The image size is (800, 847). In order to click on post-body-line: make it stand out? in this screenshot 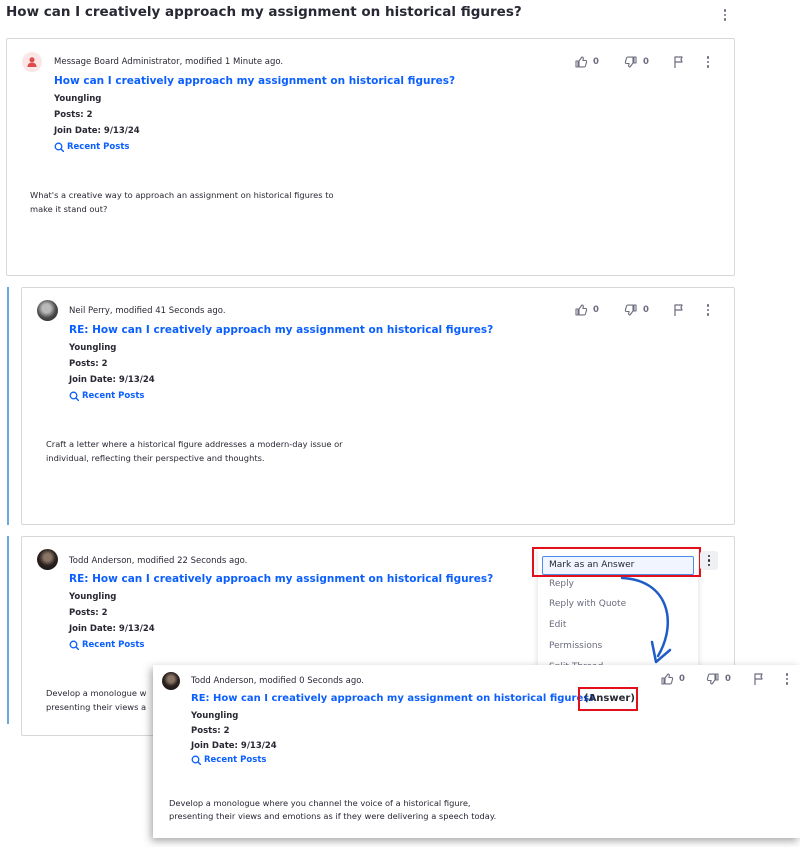, I will do `click(69, 209)`.